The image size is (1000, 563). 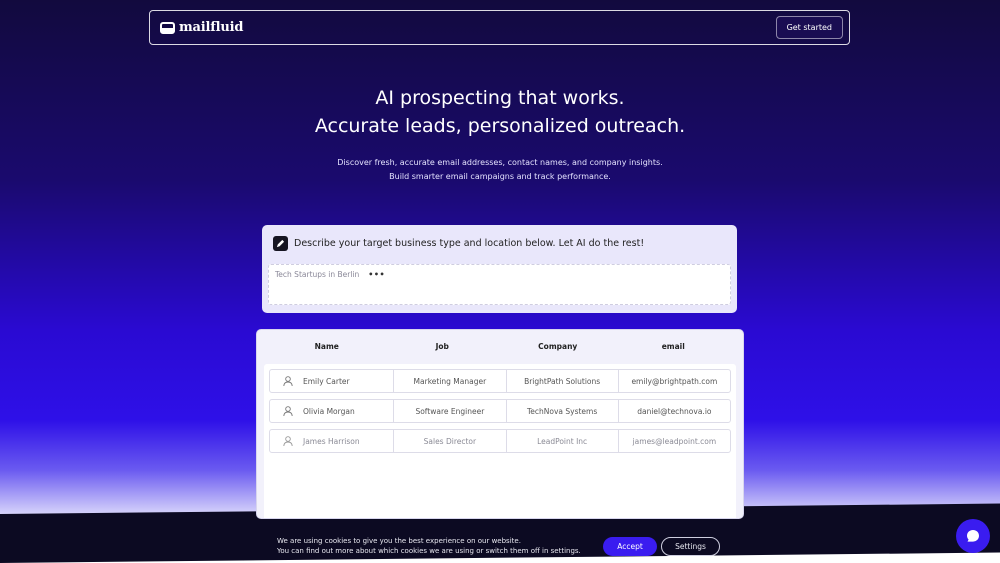 I want to click on cell-name: James Harrison, so click(x=332, y=441).